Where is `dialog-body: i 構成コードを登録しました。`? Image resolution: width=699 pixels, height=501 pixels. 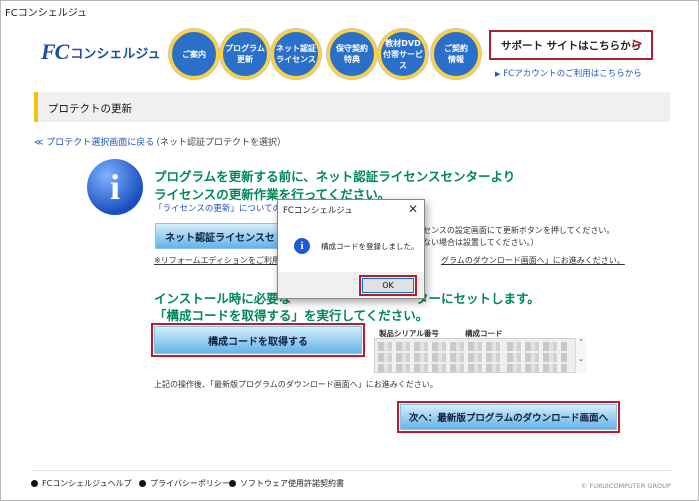
dialog-body: i 構成コードを登録しました。 is located at coordinates (351, 246).